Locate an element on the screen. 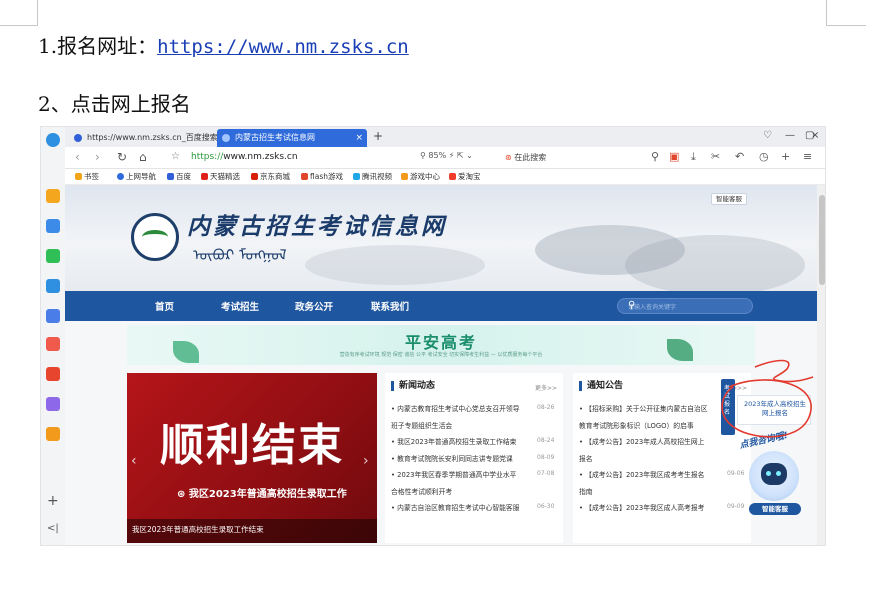 Image resolution: width=882 pixels, height=601 pixels. search-tool-icon is located at coordinates (53, 434).